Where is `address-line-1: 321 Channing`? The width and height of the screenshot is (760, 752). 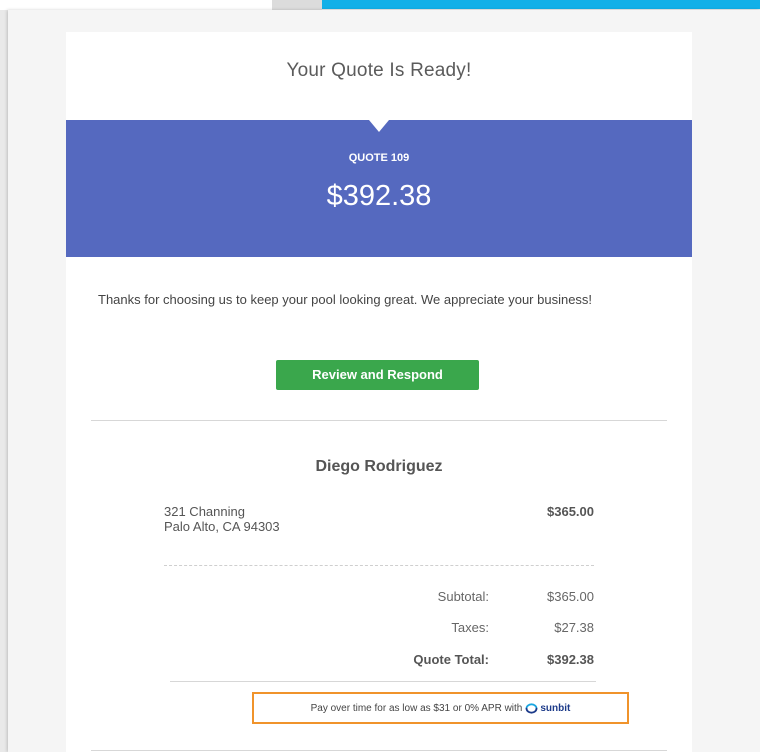
address-line-1: 321 Channing is located at coordinates (204, 511).